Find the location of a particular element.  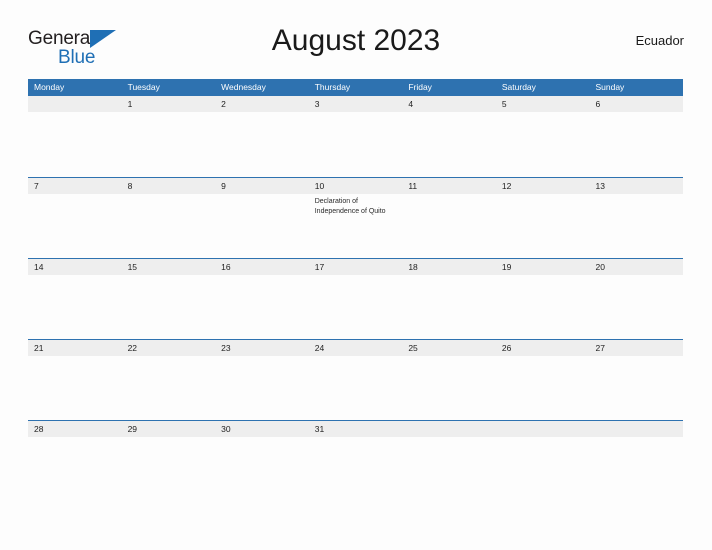

day-number: 19 is located at coordinates (543, 267).